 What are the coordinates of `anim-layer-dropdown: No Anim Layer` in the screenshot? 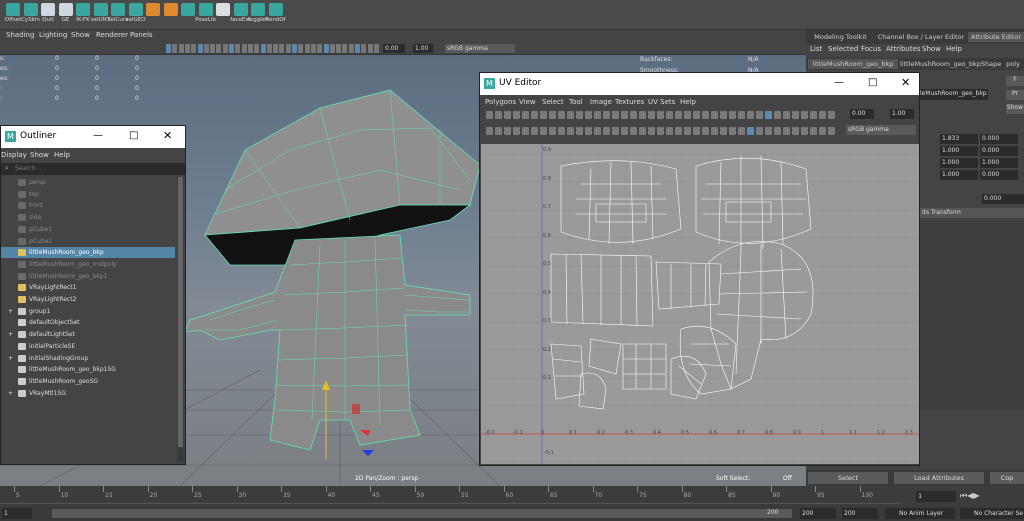 It's located at (920, 513).